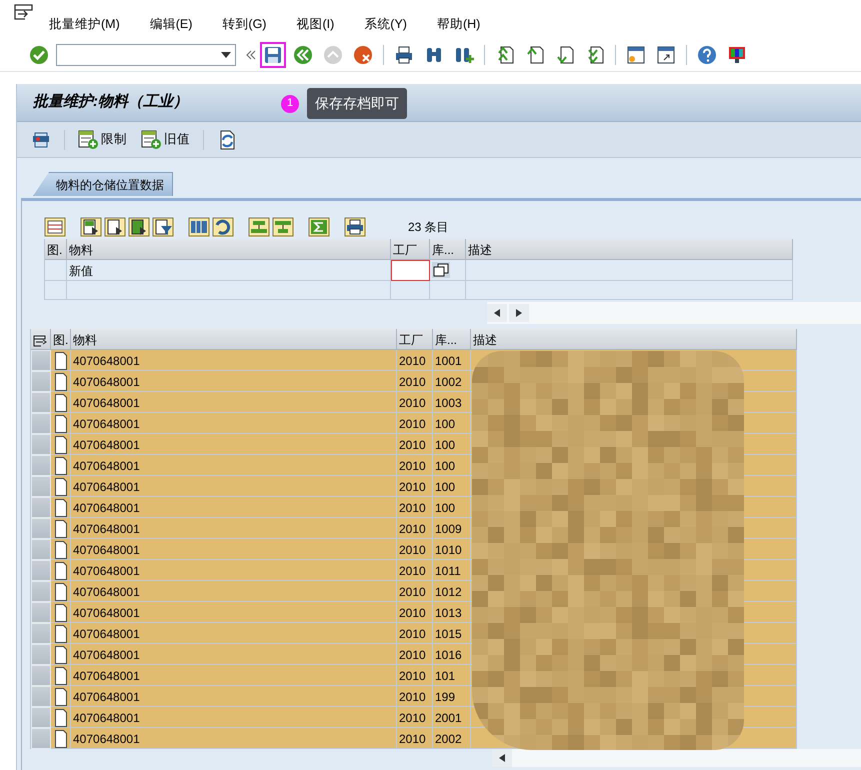  What do you see at coordinates (452, 402) in the screenshot?
I see `table-cell: 1003` at bounding box center [452, 402].